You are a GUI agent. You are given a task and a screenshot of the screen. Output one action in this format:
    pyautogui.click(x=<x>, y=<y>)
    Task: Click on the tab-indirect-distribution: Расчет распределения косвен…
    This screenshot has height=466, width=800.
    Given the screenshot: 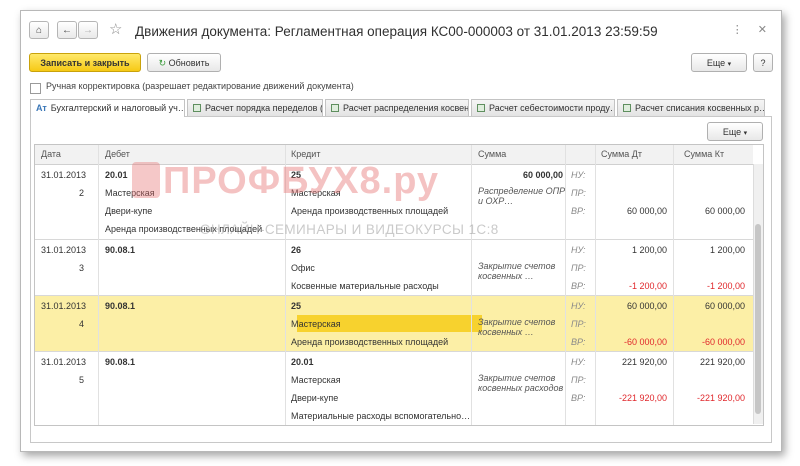 What is the action you would take?
    pyautogui.click(x=397, y=107)
    